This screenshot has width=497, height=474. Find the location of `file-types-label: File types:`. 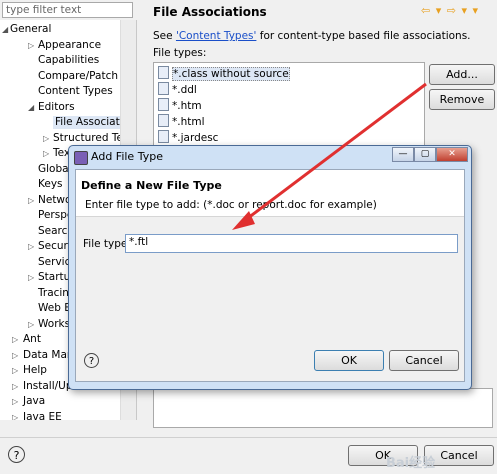

file-types-label: File types: is located at coordinates (180, 53).